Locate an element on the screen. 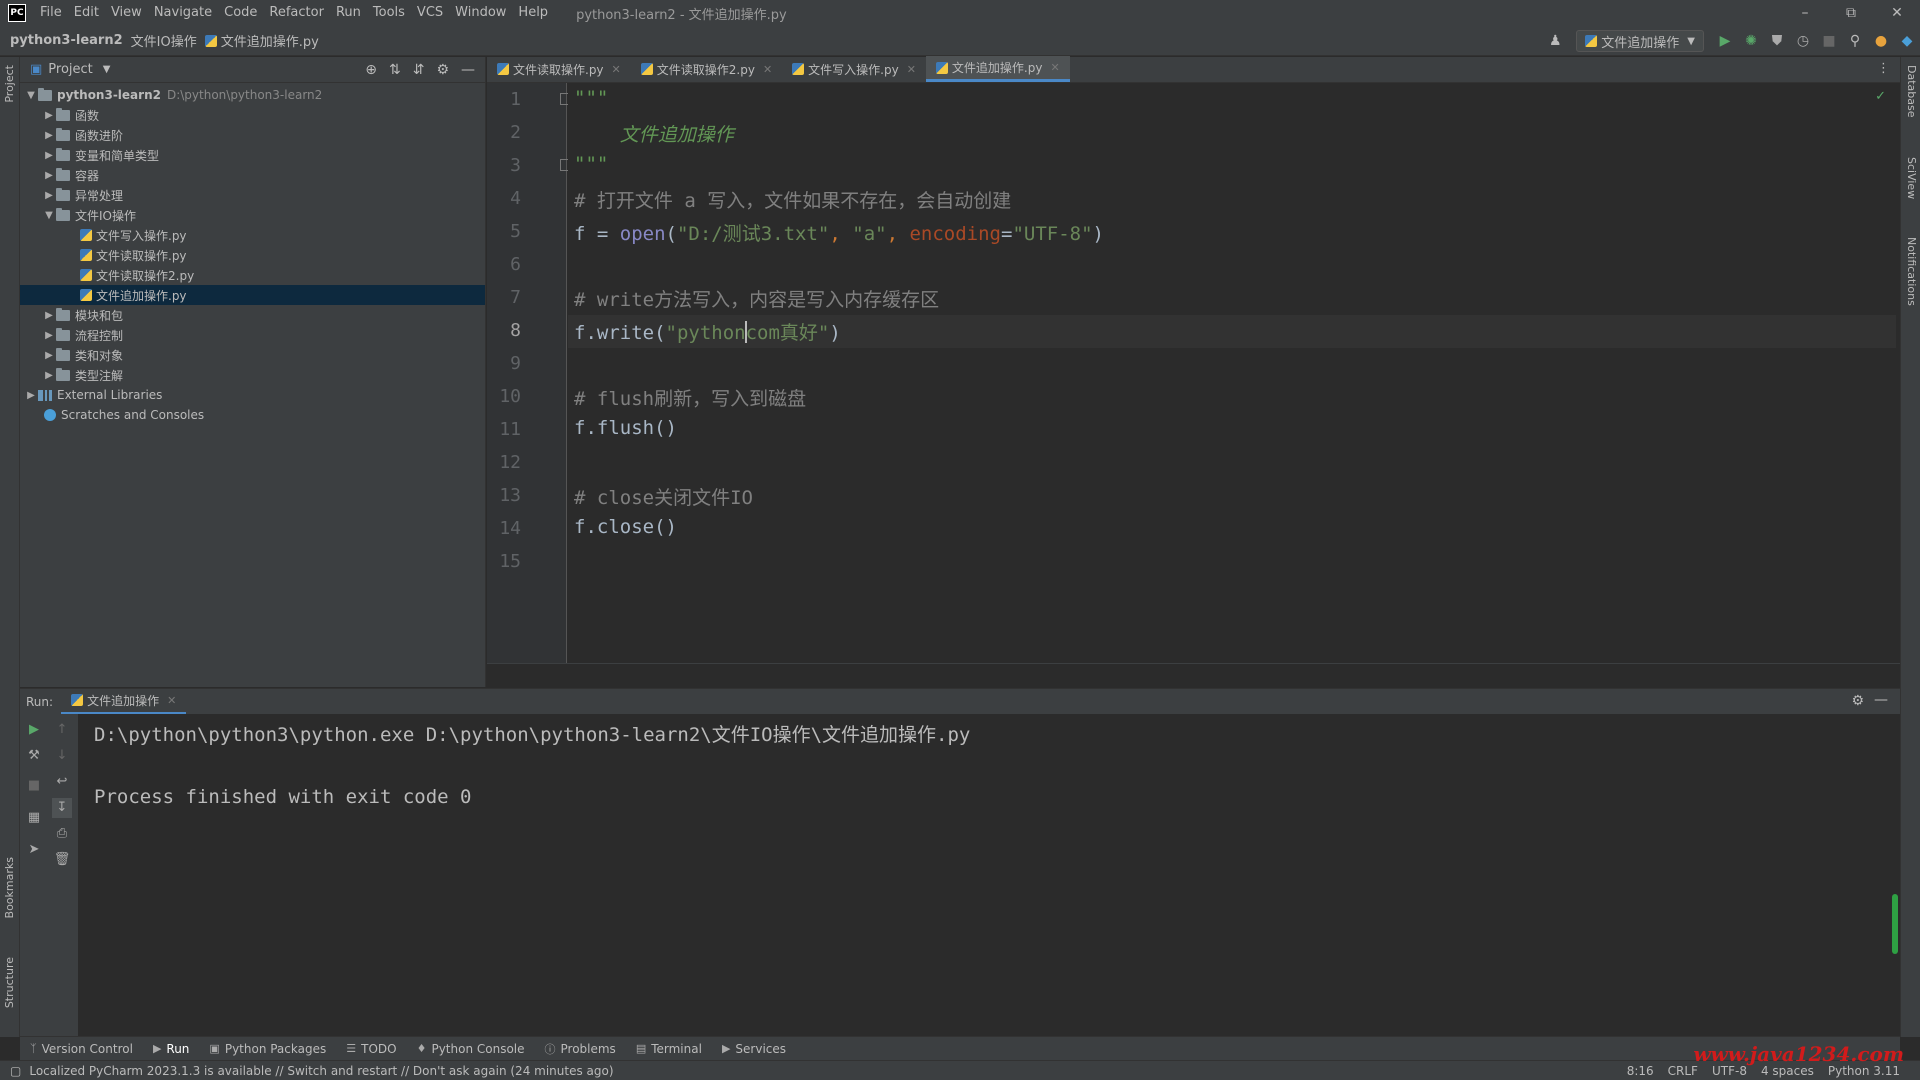 The height and width of the screenshot is (1080, 1920). tool-todo: ☰ TODO is located at coordinates (371, 1049).